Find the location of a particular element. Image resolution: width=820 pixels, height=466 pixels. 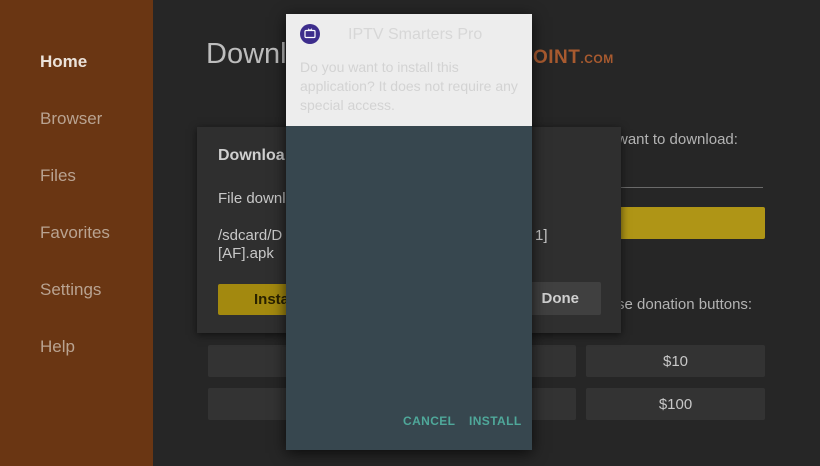

brand-logo: OINT.COM is located at coordinates (573, 58).